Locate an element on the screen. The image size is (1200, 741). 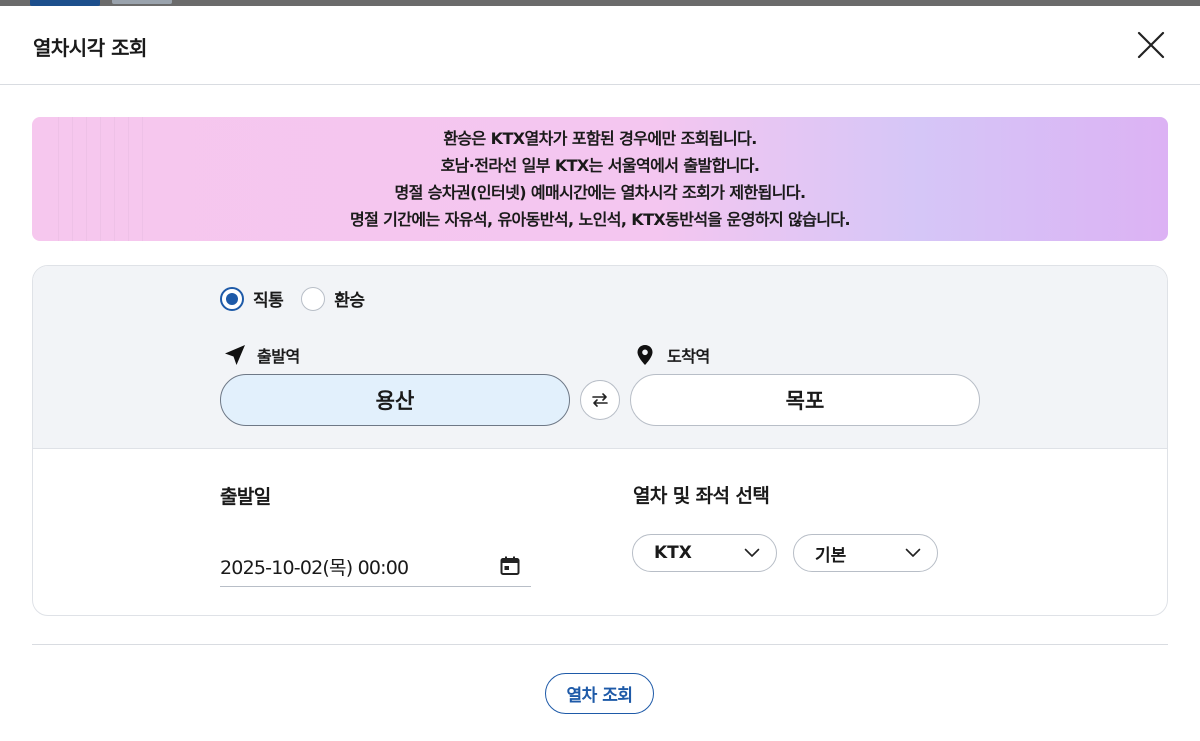
location-pin-icon is located at coordinates (645, 355).